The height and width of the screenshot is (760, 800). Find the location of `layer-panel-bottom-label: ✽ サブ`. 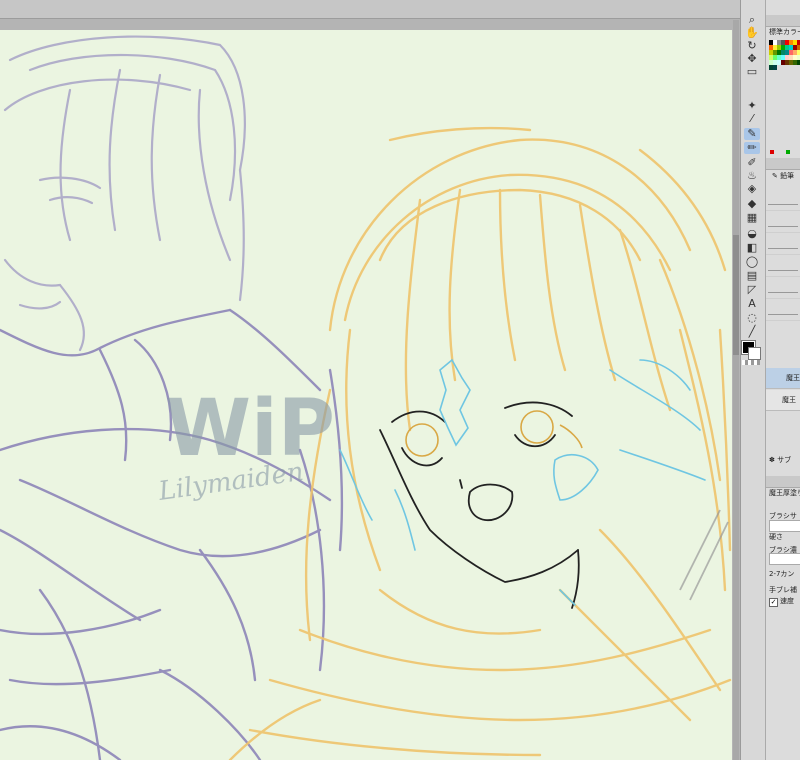

layer-panel-bottom-label: ✽ サブ is located at coordinates (780, 460).